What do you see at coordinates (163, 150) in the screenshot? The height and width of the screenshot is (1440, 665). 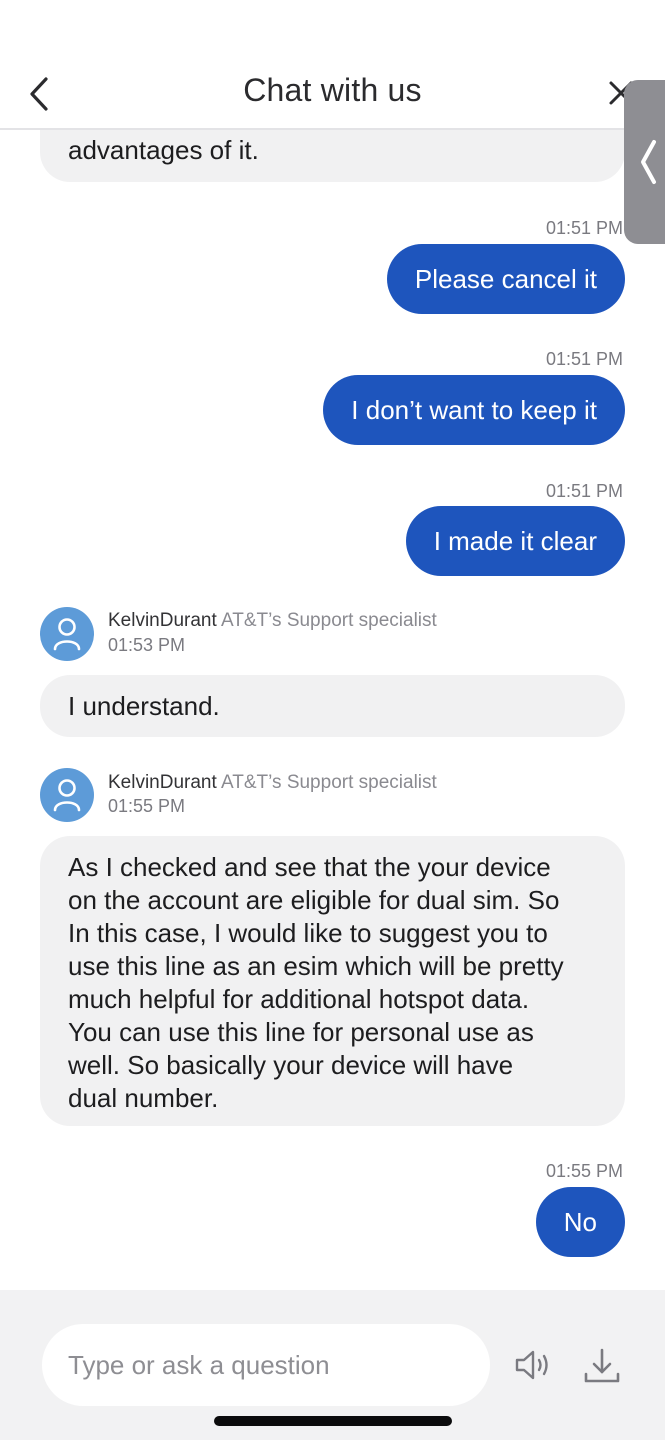 I see `message-text: advantages of it.` at bounding box center [163, 150].